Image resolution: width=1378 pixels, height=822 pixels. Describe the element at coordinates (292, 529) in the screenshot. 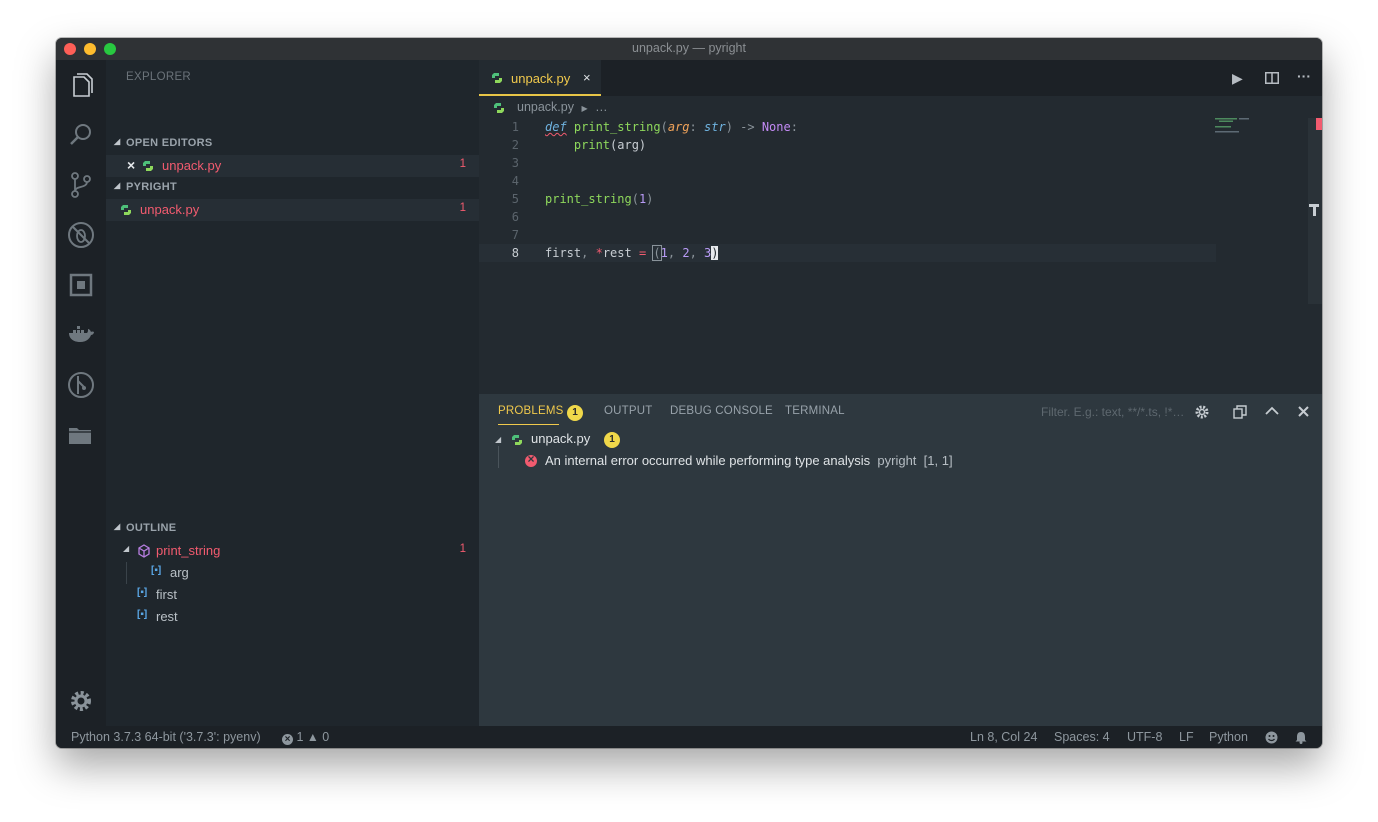

I see `outline-section-header: ◢ OUTLINE` at that location.